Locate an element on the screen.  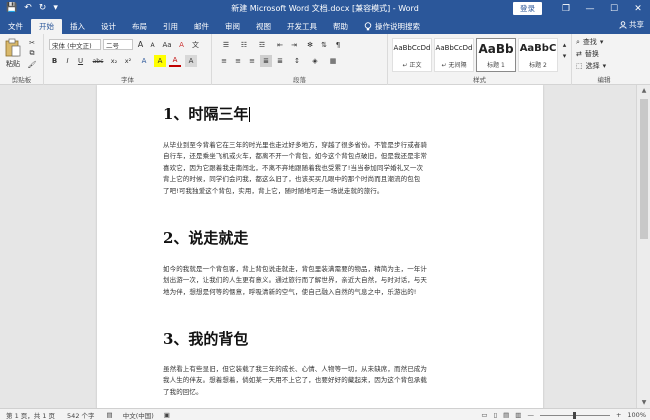
font-name-select: 宋体 (中文正) is located at coordinates (75, 44).